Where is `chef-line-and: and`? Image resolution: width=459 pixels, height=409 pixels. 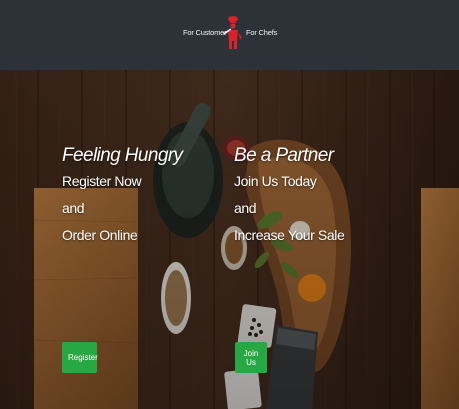
chef-line-and: and is located at coordinates (245, 208).